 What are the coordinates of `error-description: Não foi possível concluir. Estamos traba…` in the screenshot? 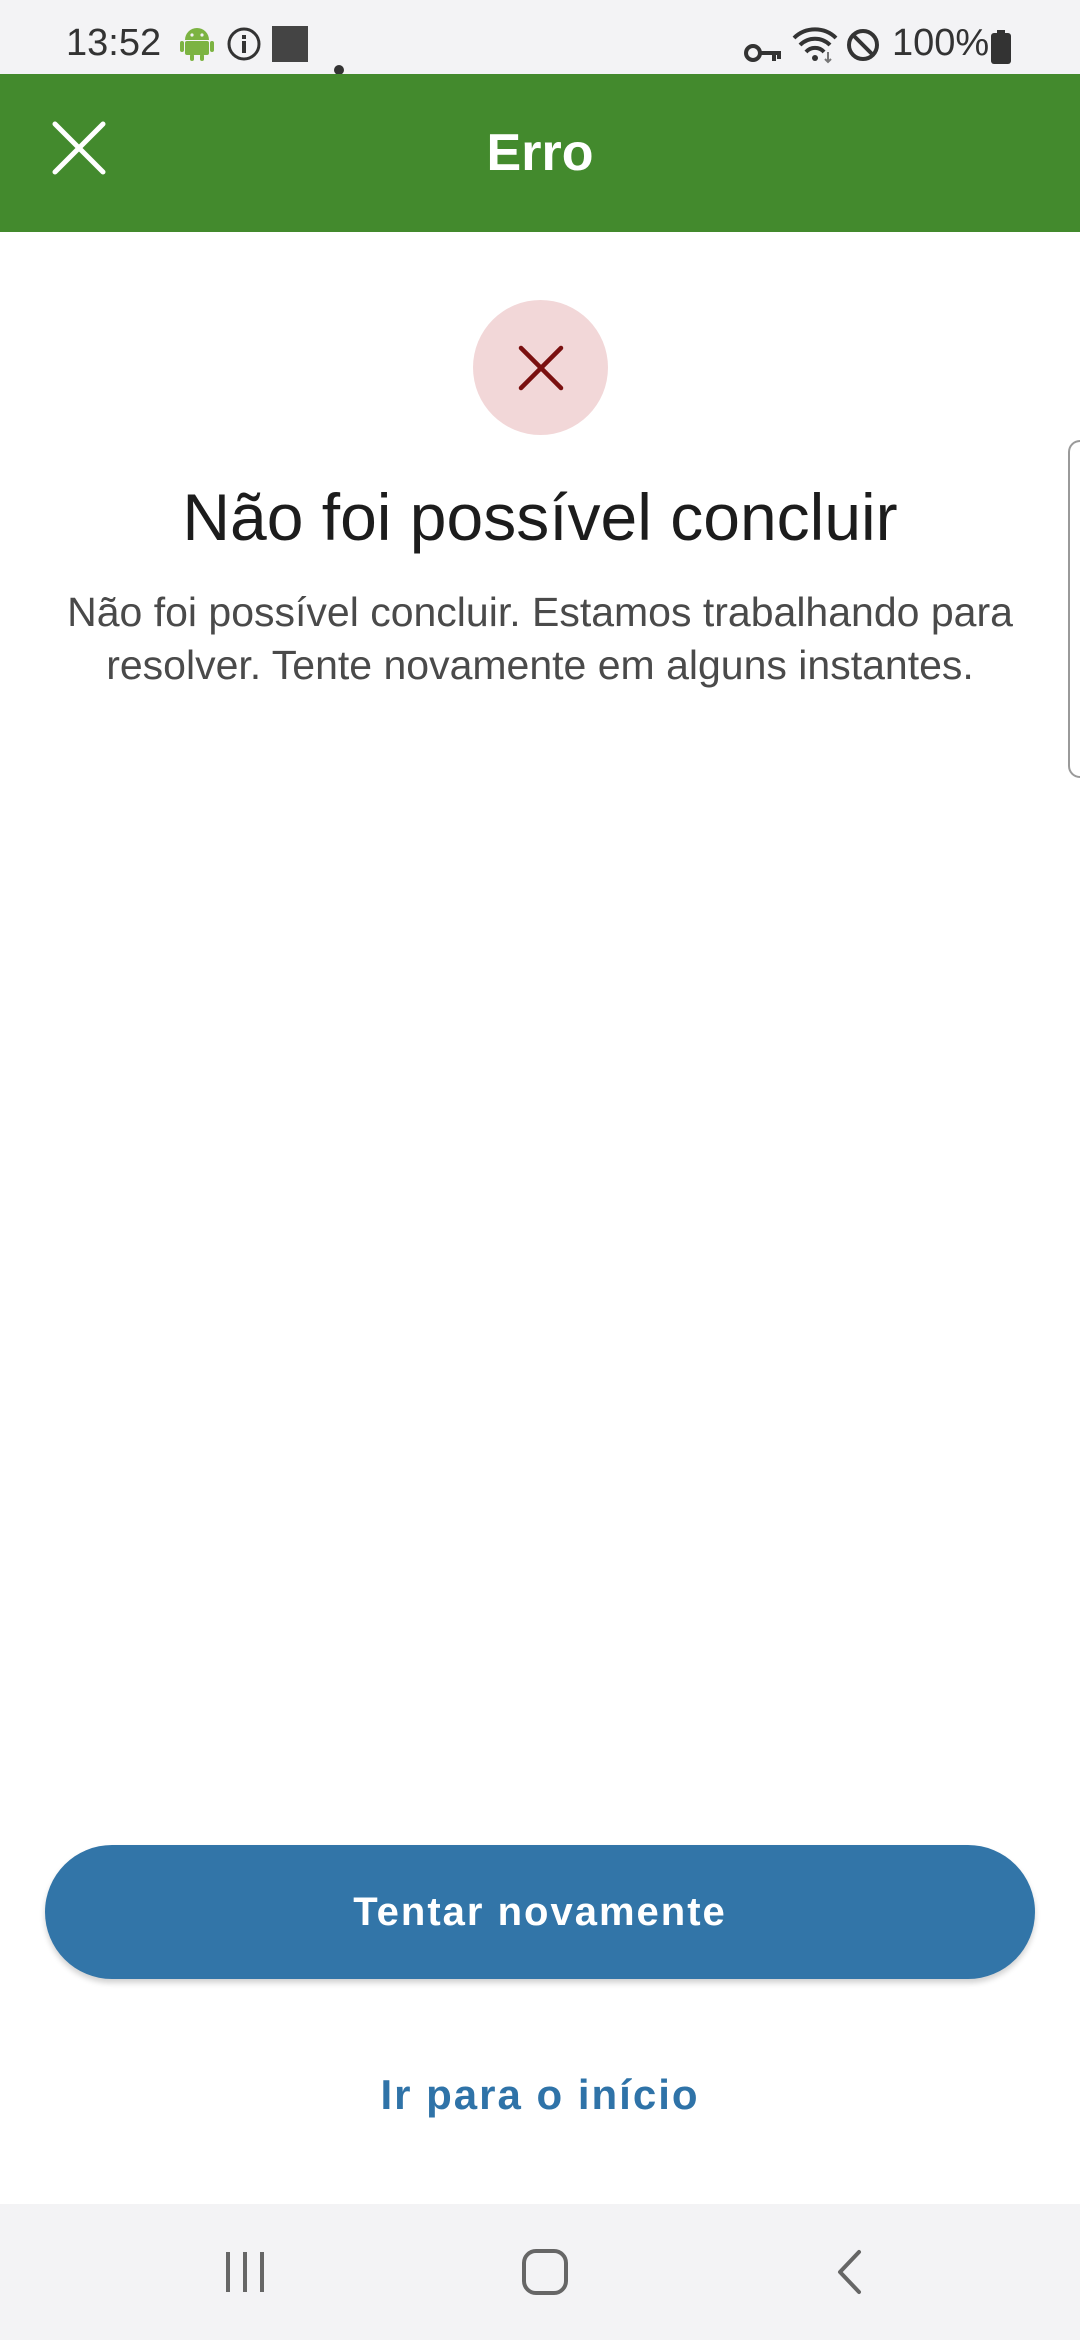 It's located at (540, 638).